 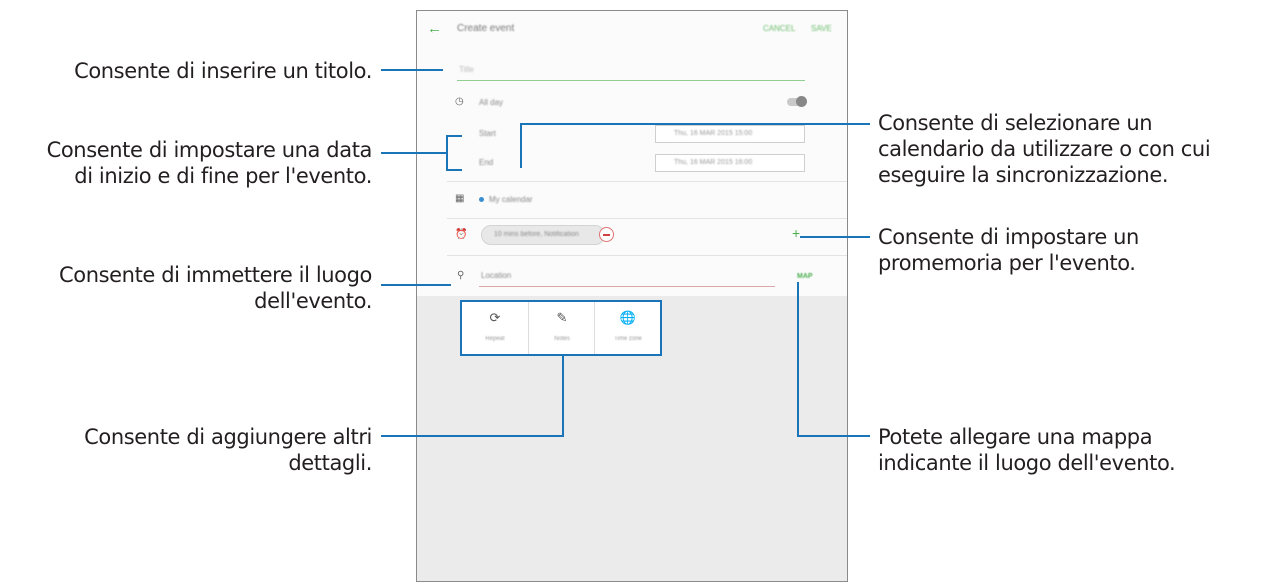 I want to click on annotation-title-text: Consente di inserire un titolo., so click(x=223, y=71).